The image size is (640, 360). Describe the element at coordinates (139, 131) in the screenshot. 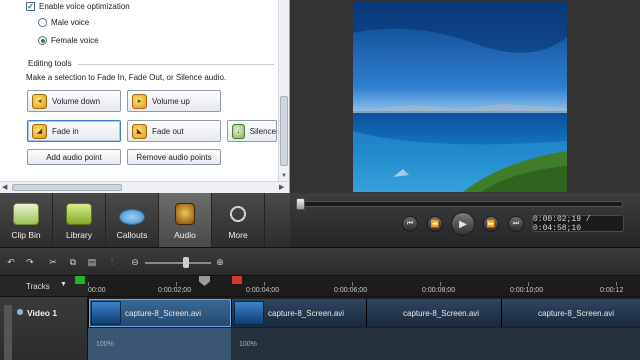

I see `fade-out-icon: ◣` at that location.